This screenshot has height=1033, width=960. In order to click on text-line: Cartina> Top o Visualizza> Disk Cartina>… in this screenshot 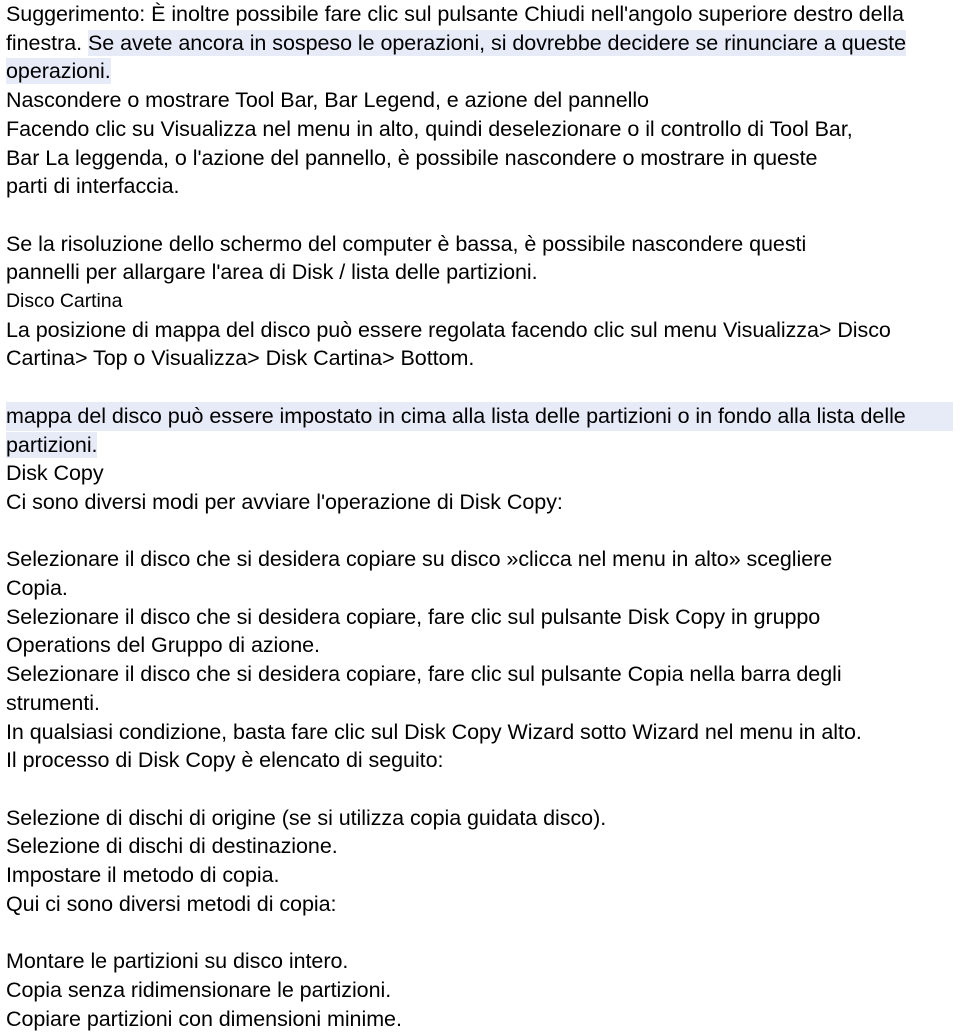, I will do `click(240, 358)`.